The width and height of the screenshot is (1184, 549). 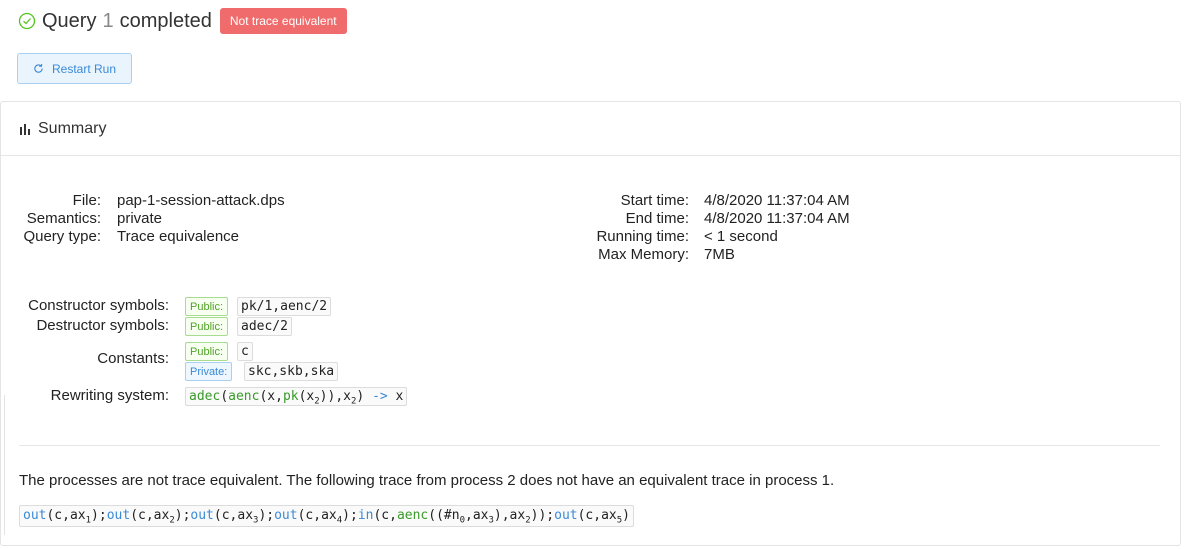 I want to click on summary-title: Summary, so click(x=72, y=128).